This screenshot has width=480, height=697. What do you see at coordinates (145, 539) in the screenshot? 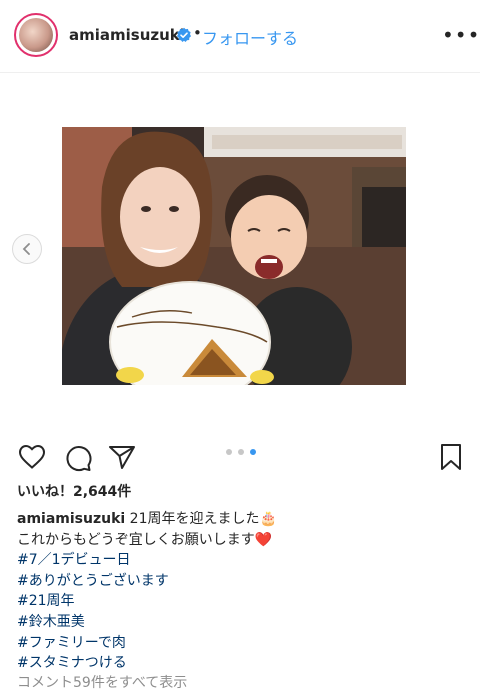
I see `caption-text-line2: これからもどうぞ宜しくお願いします❤️` at bounding box center [145, 539].